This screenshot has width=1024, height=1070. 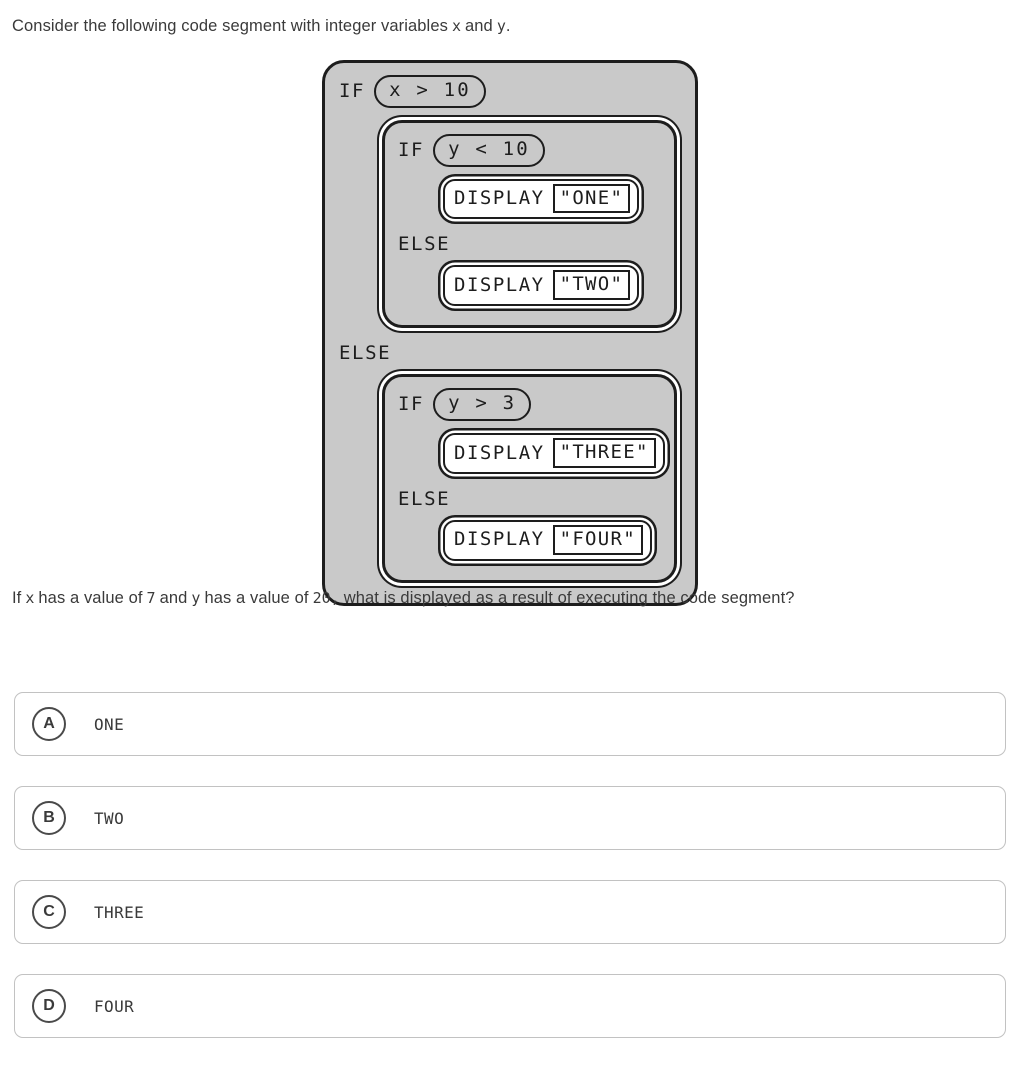 What do you see at coordinates (510, 912) in the screenshot?
I see `answer-choice-c: C THREE` at bounding box center [510, 912].